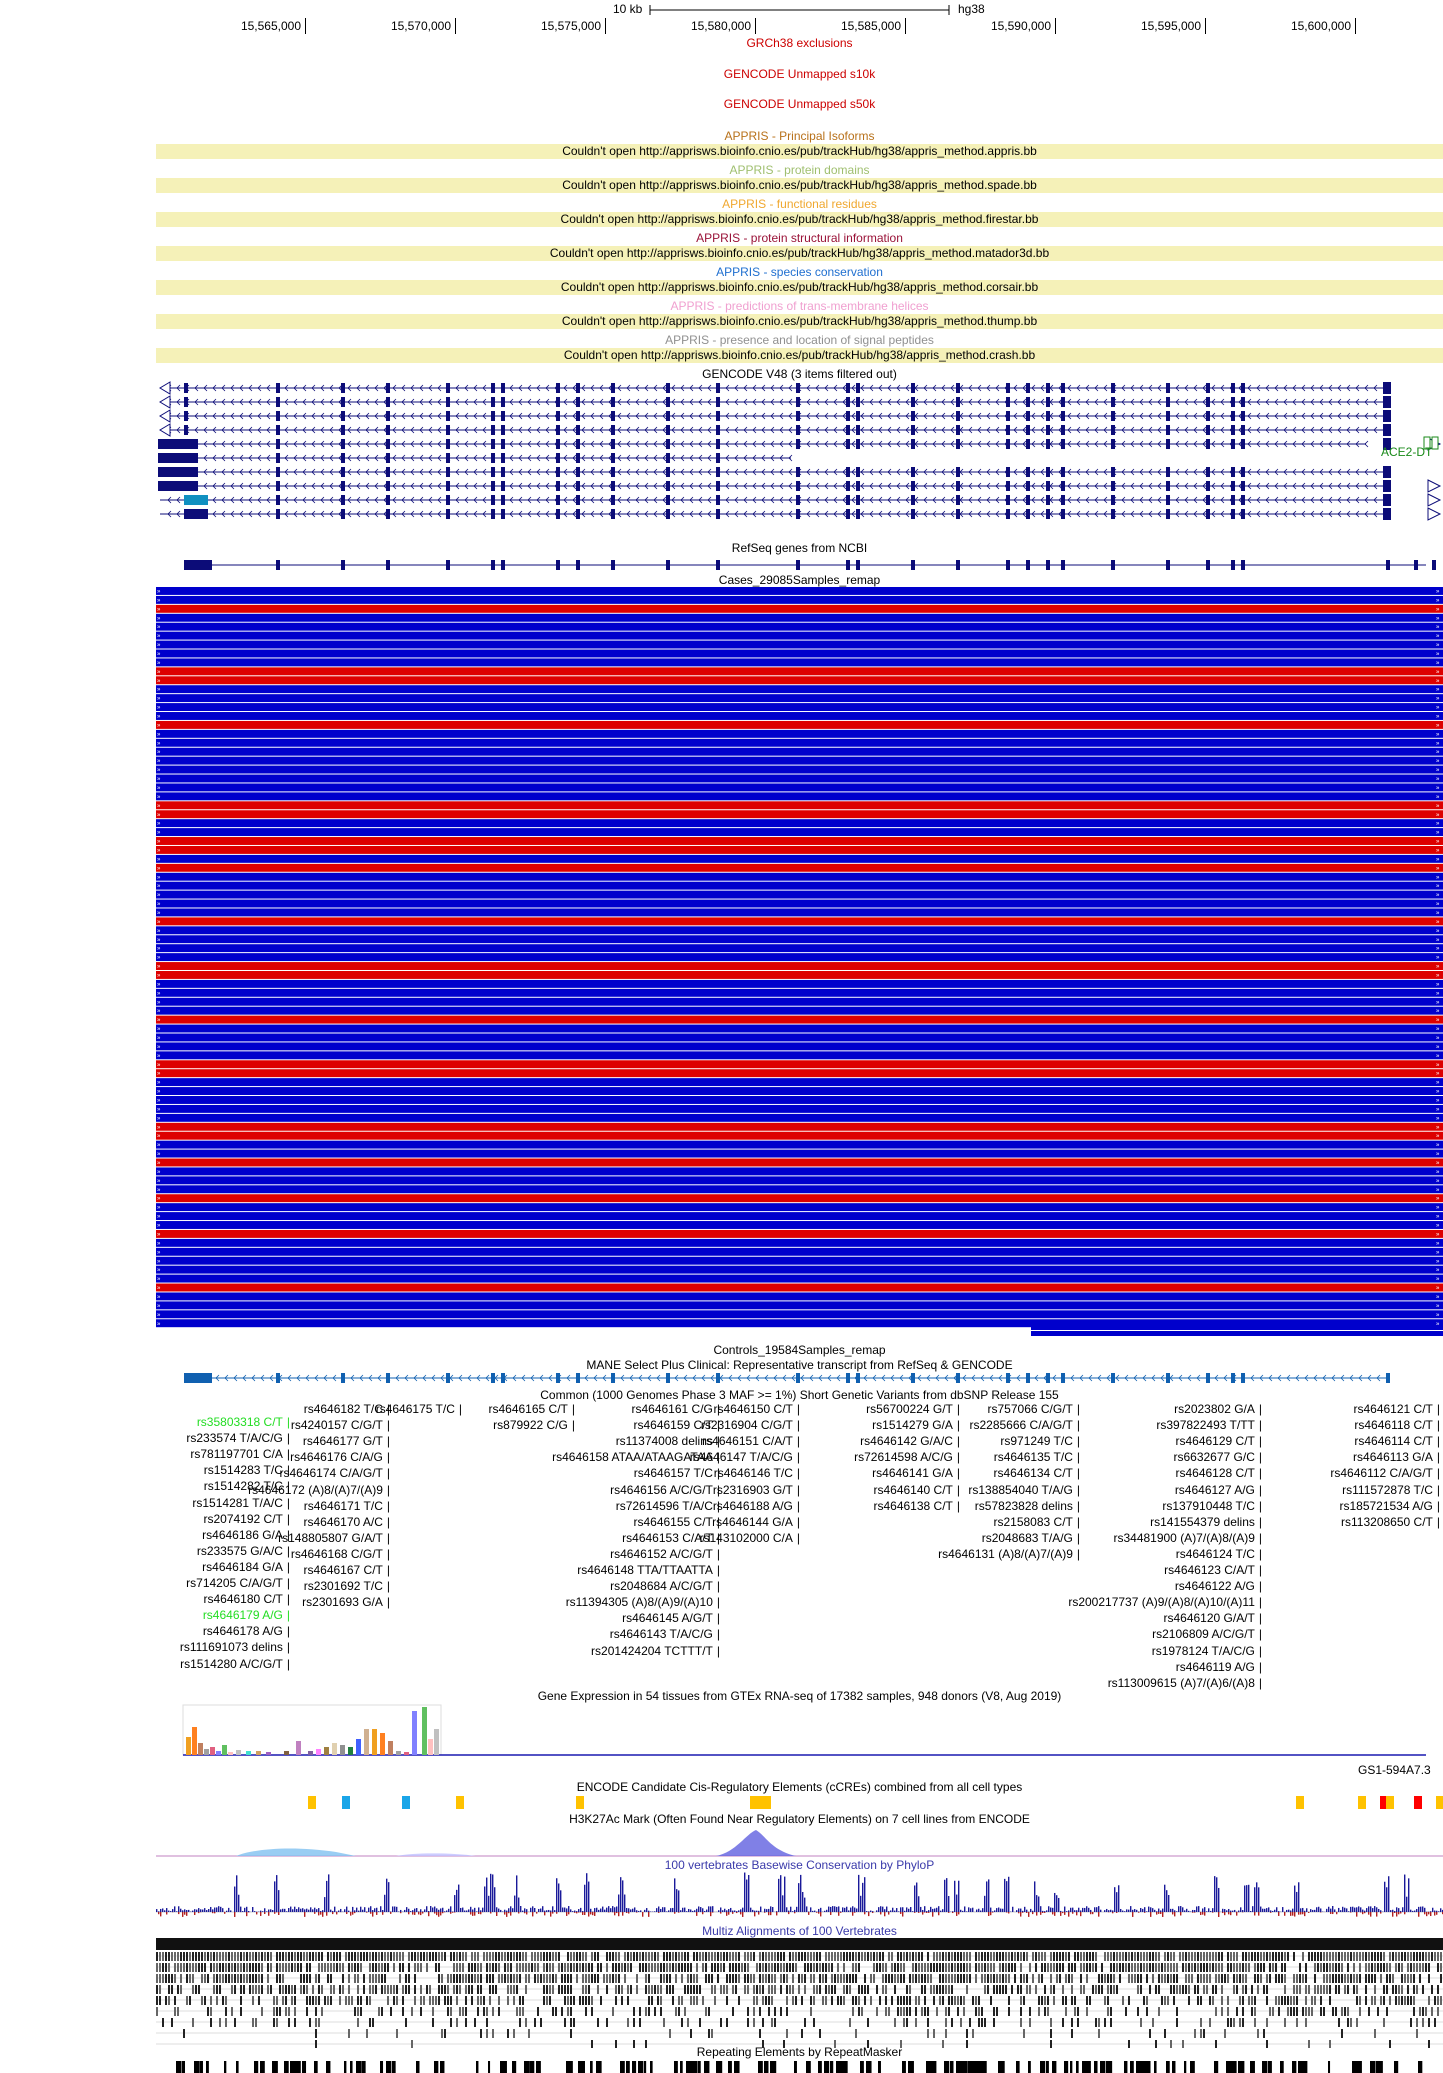  What do you see at coordinates (531, 1409) in the screenshot?
I see `snp-variant: rs4646165 C/T` at bounding box center [531, 1409].